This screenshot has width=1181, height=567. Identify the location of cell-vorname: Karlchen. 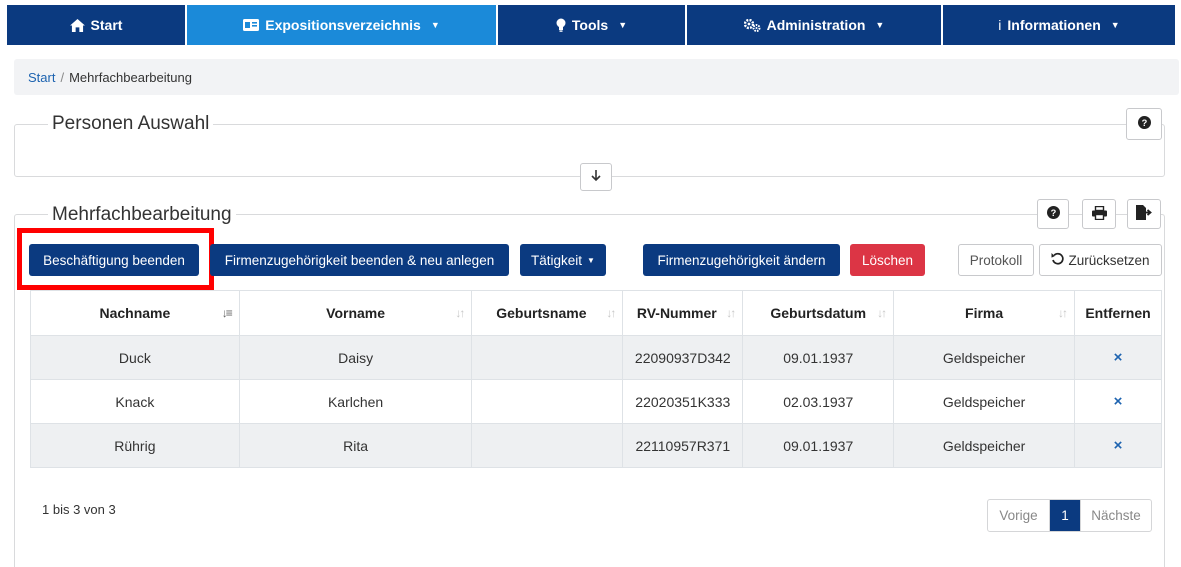
(355, 401).